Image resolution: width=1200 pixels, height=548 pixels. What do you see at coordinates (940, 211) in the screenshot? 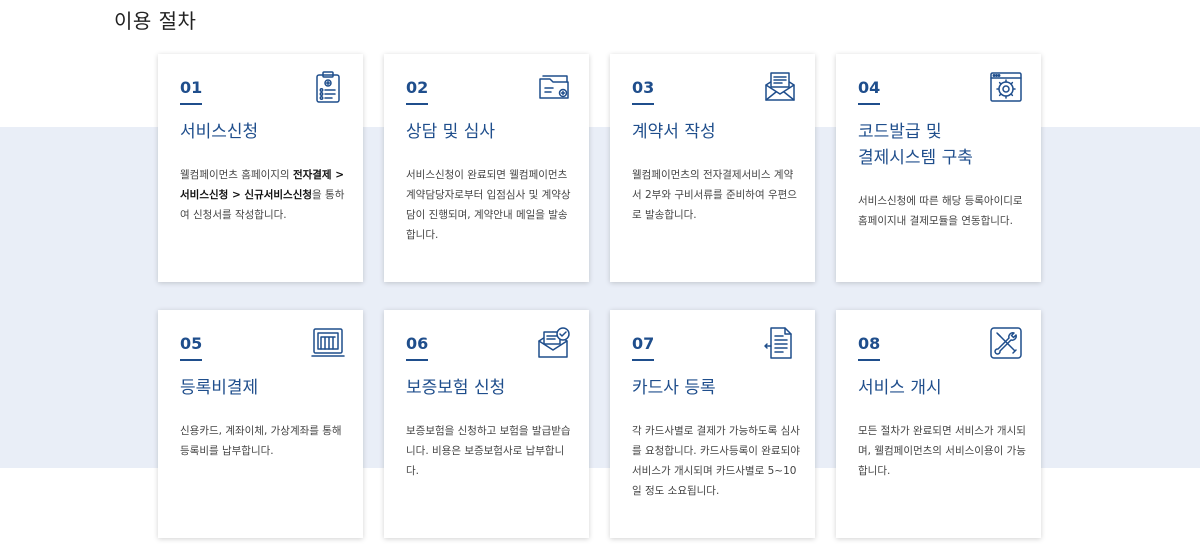
I see `step-description: 서비스신청에 따른 해당 등록아이디로 홈페이지내 결제모듈을 연동합니다.` at bounding box center [940, 211].